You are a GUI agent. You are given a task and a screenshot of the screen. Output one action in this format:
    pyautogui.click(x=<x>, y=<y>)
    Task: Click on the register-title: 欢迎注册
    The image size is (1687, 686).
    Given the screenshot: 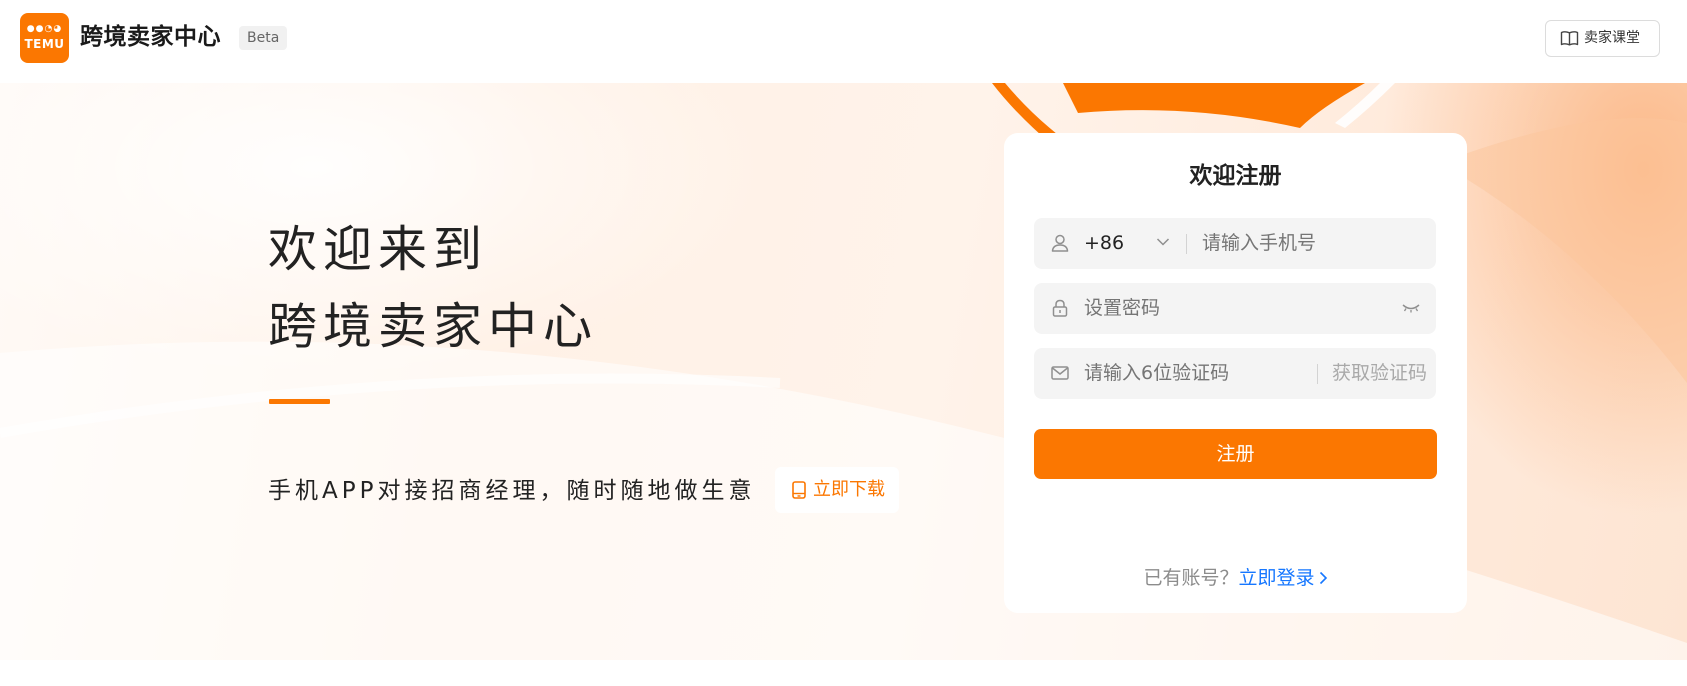 What is the action you would take?
    pyautogui.click(x=1235, y=176)
    